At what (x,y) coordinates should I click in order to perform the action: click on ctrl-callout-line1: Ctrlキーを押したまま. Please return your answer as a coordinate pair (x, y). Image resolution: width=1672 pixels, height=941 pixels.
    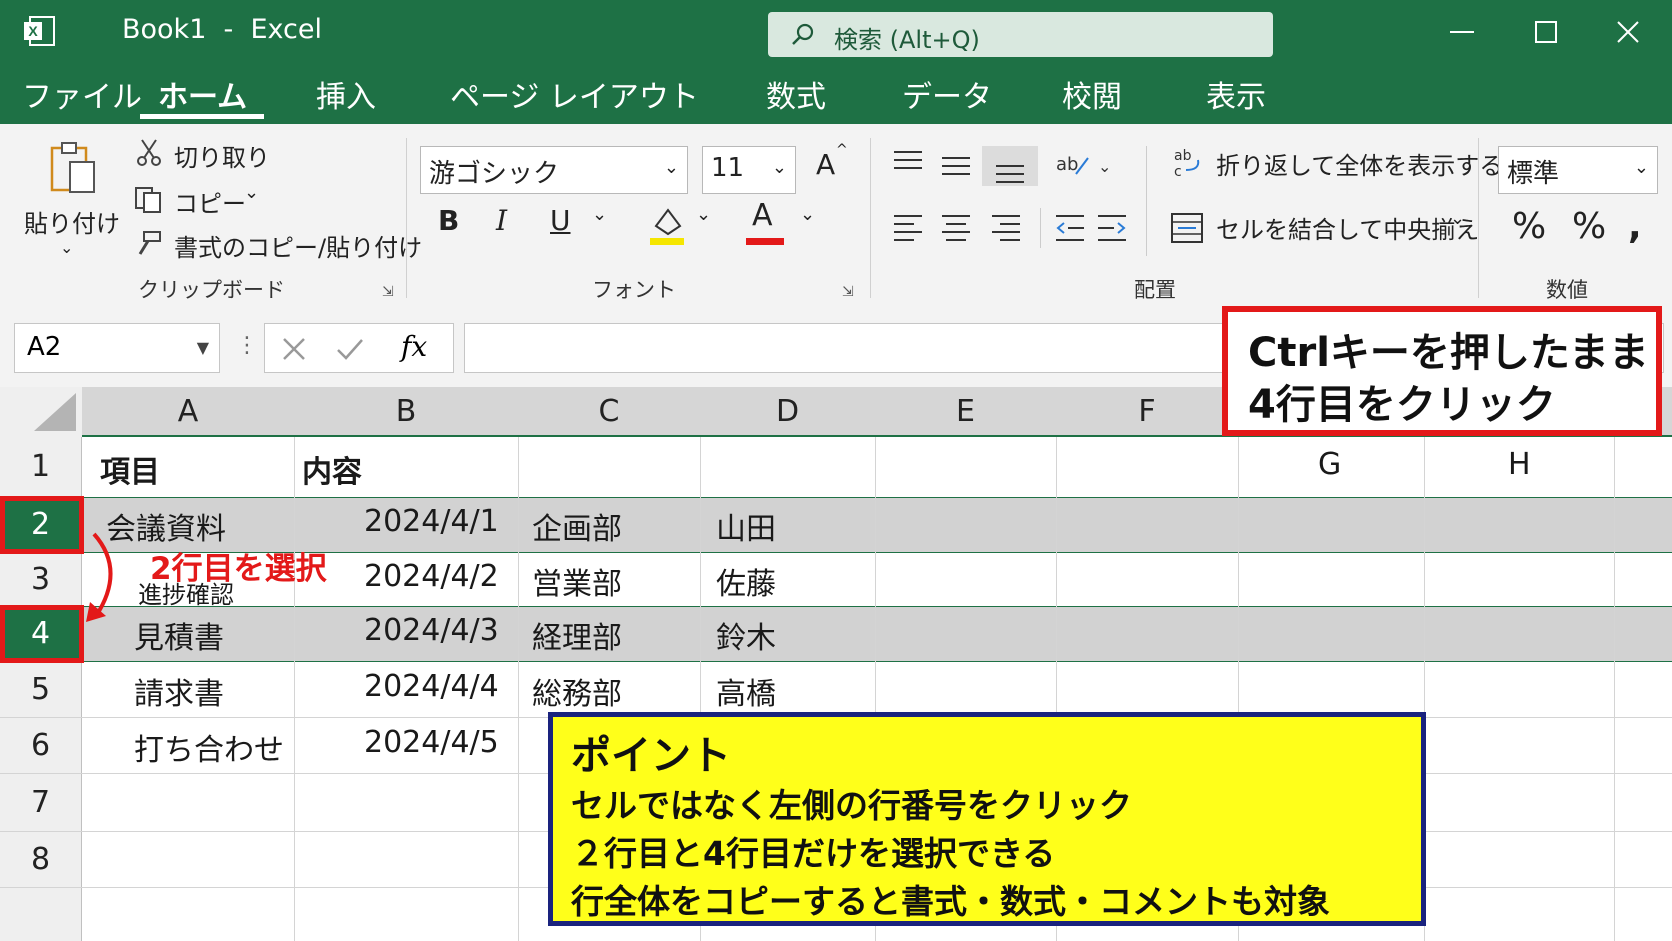
    Looking at the image, I should click on (1448, 353).